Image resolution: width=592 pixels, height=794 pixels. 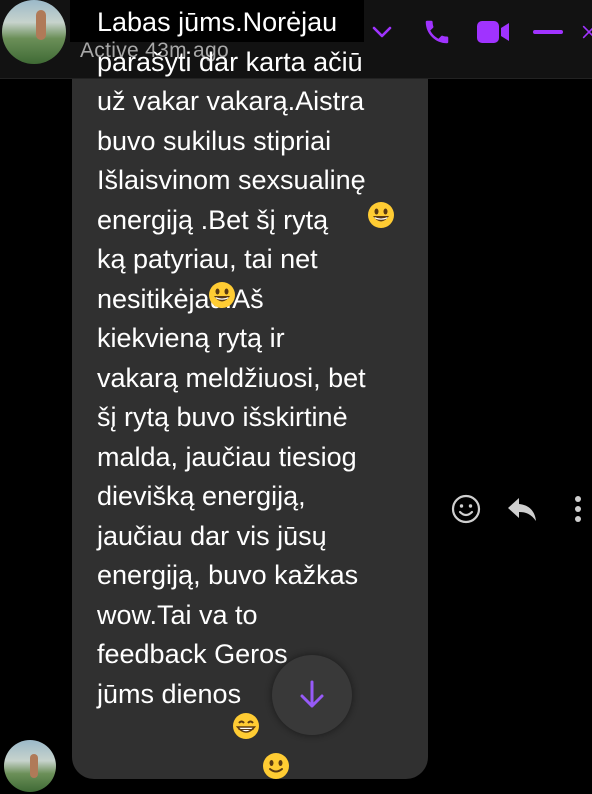 I want to click on contact-avatar, so click(x=34, y=32).